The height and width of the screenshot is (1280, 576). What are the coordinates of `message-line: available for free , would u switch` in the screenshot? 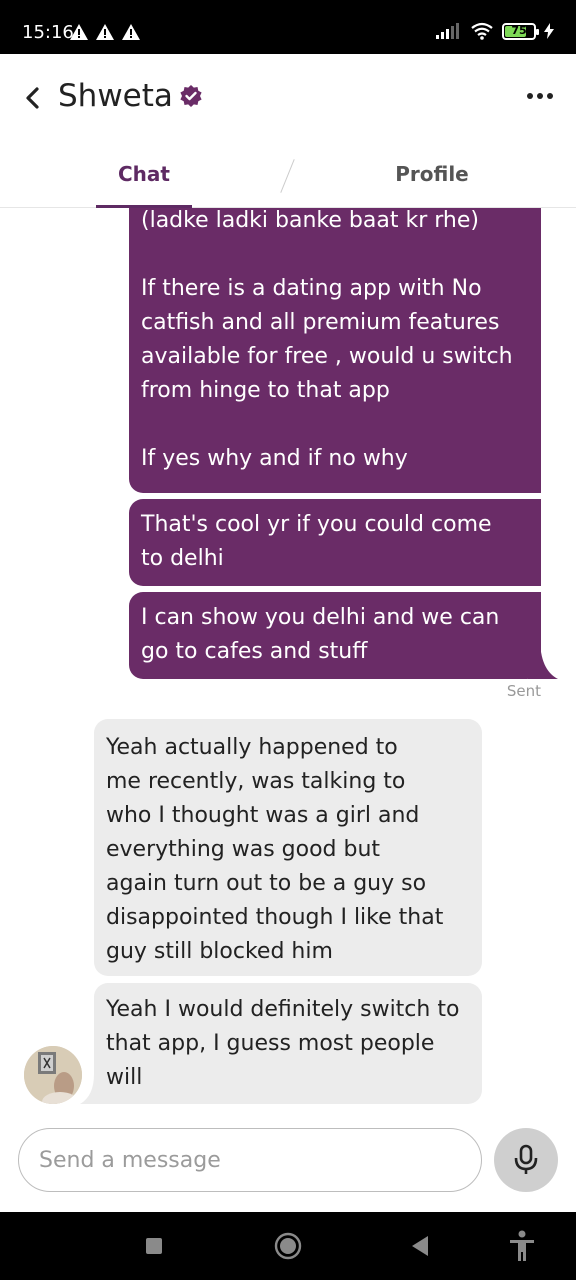 It's located at (327, 356).